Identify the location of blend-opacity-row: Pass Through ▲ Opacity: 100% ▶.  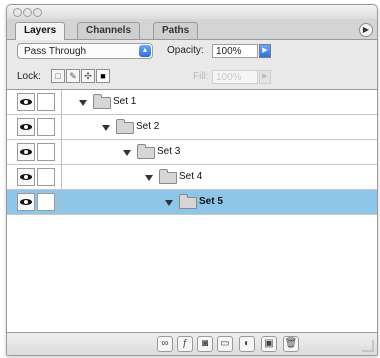
(192, 52).